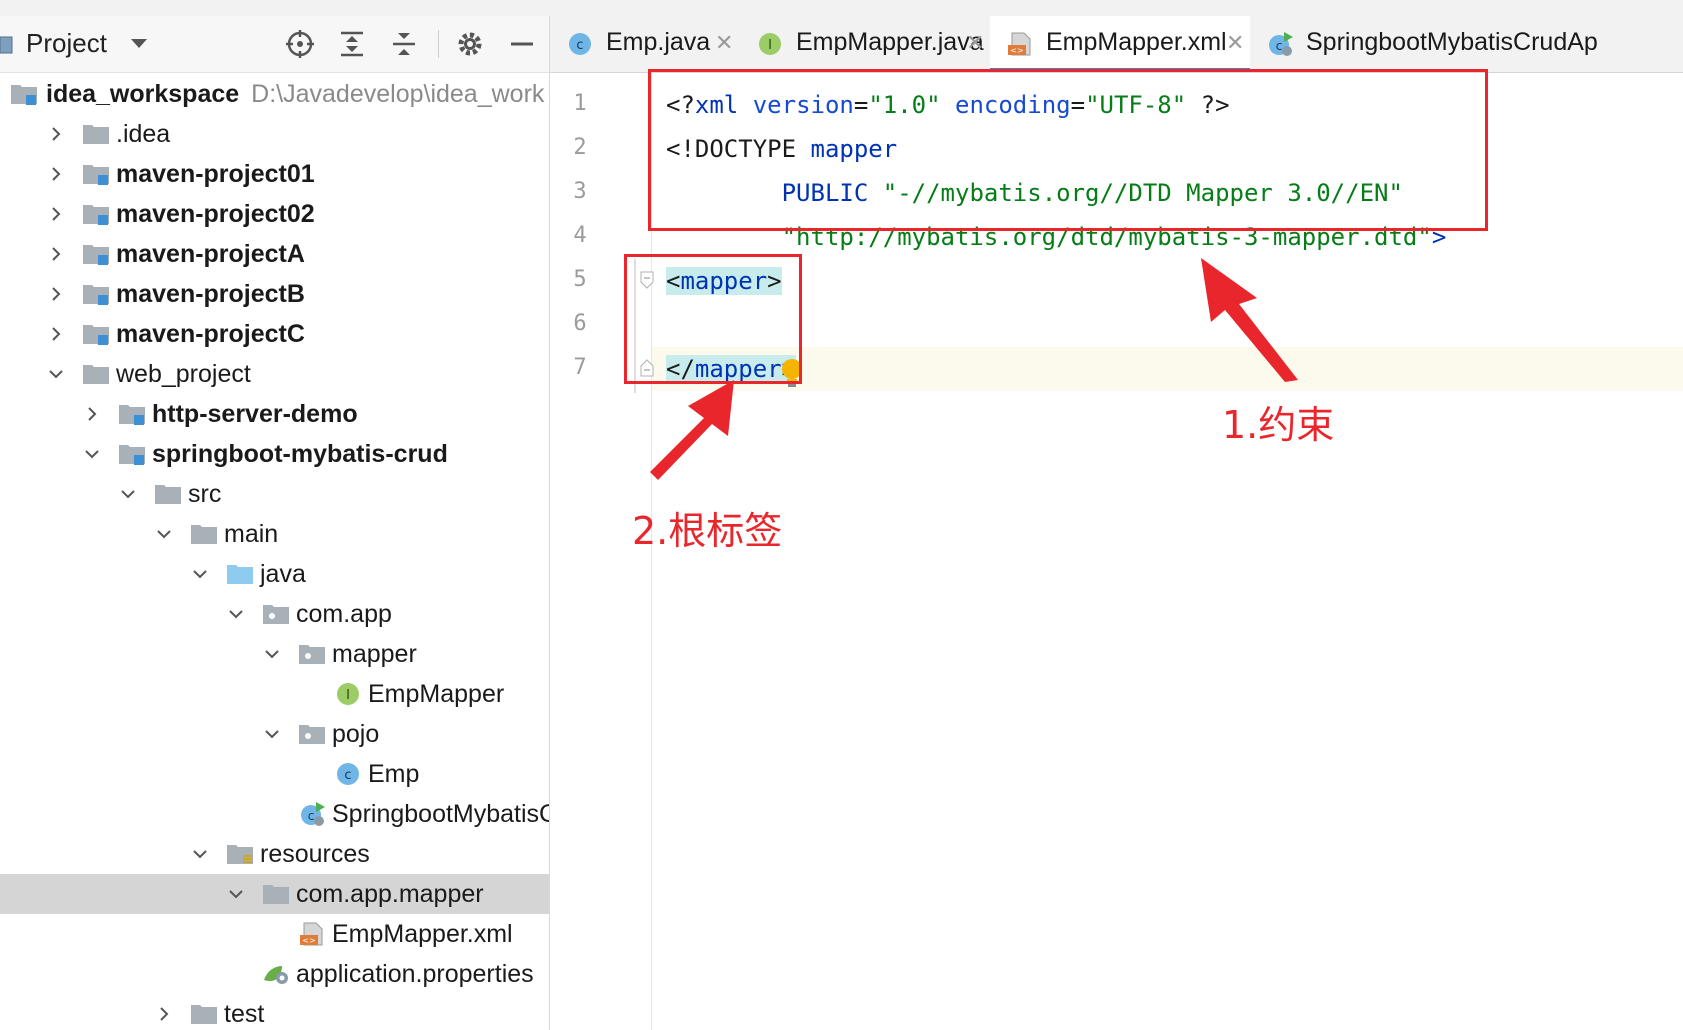  I want to click on line-number: 4, so click(580, 235).